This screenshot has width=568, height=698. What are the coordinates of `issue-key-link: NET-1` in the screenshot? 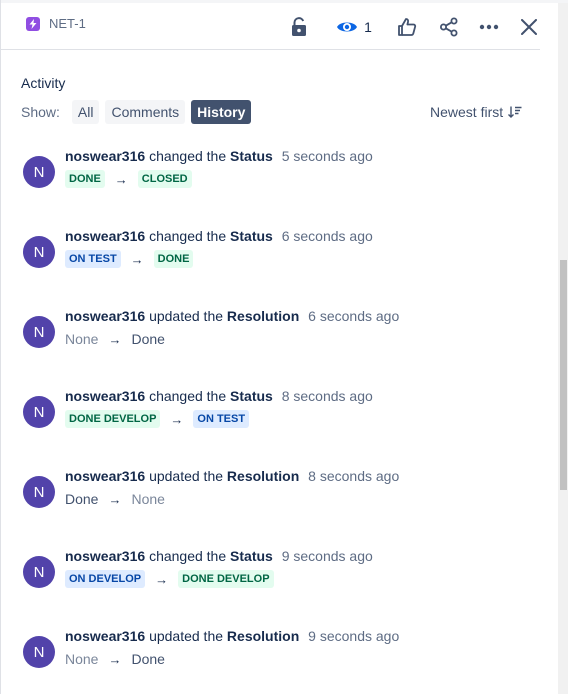 It's located at (56, 23).